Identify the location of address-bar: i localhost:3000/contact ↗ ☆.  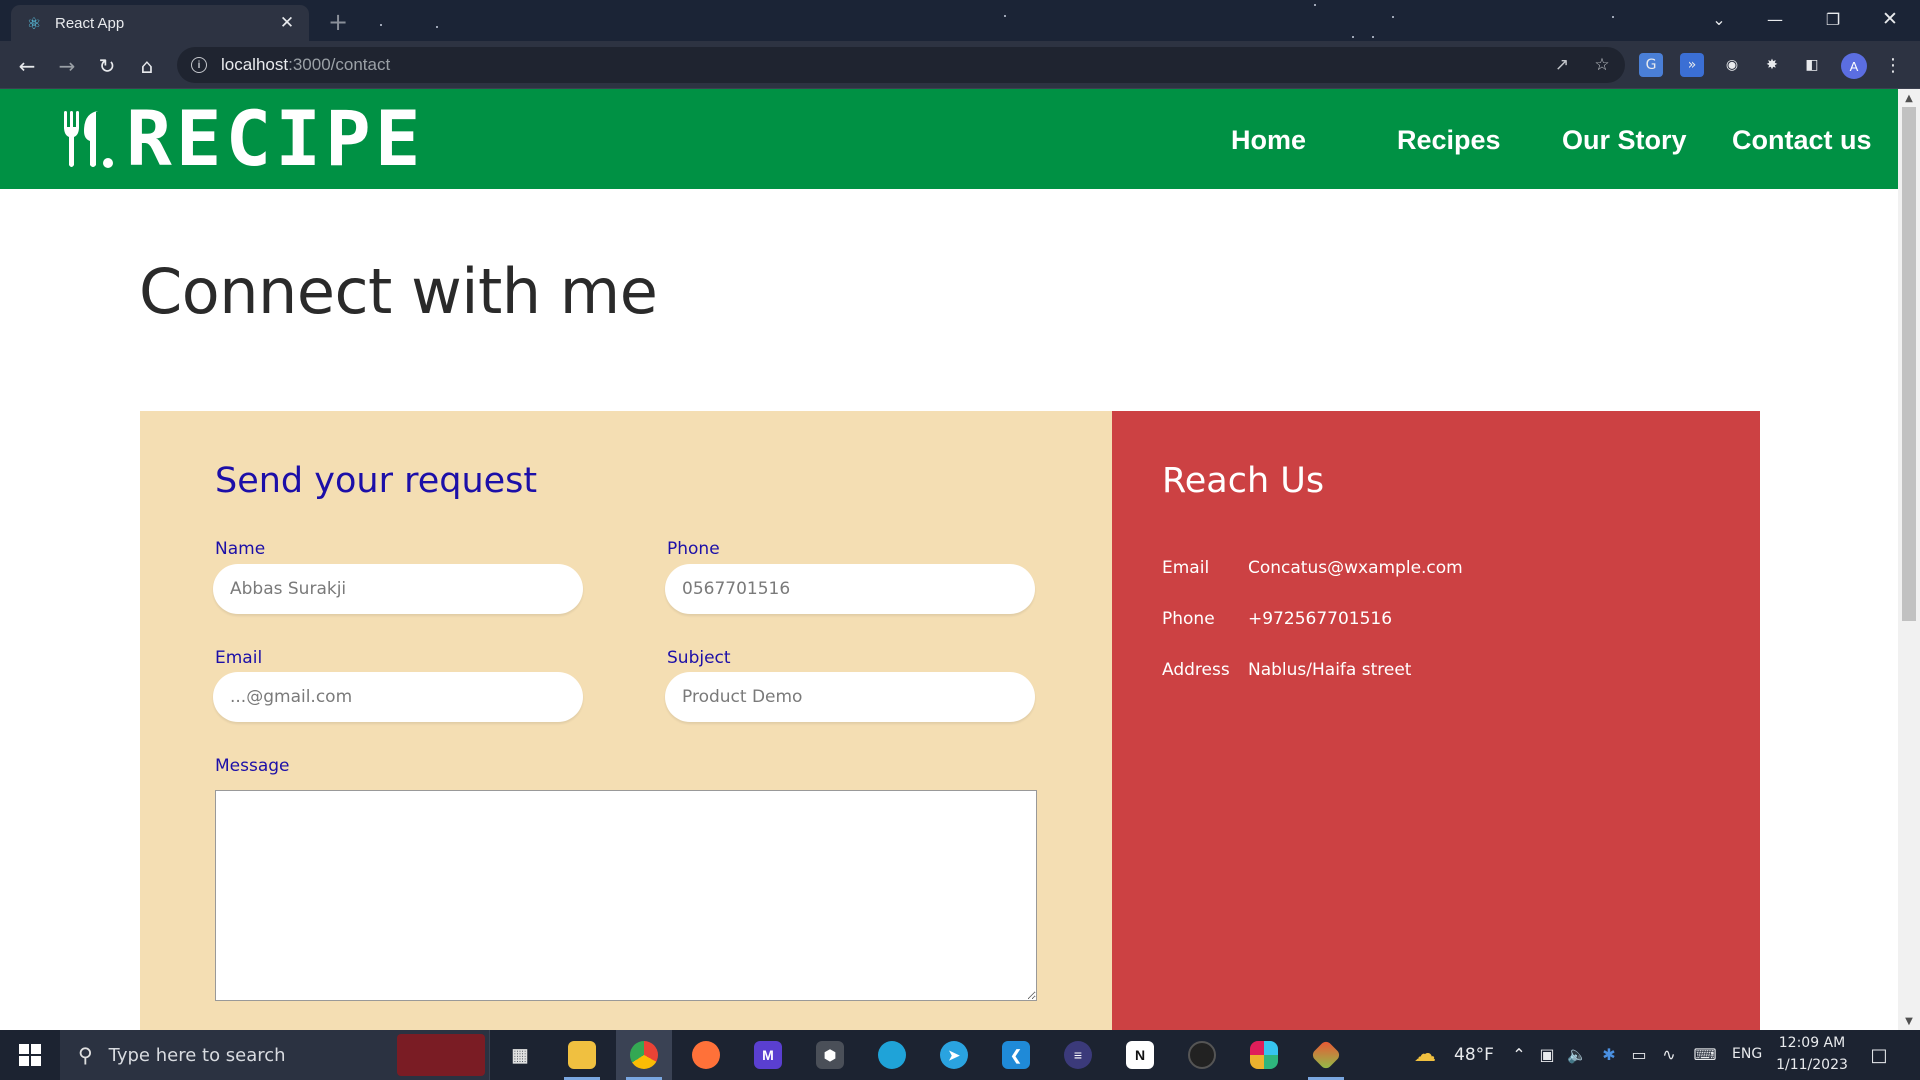
(901, 65).